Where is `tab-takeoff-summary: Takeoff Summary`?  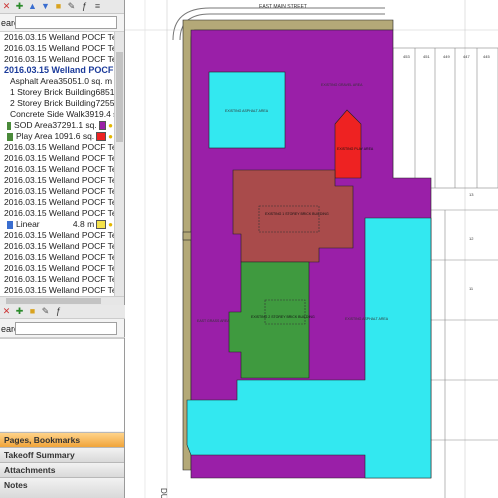
tab-takeoff-summary: Takeoff Summary is located at coordinates (62, 454).